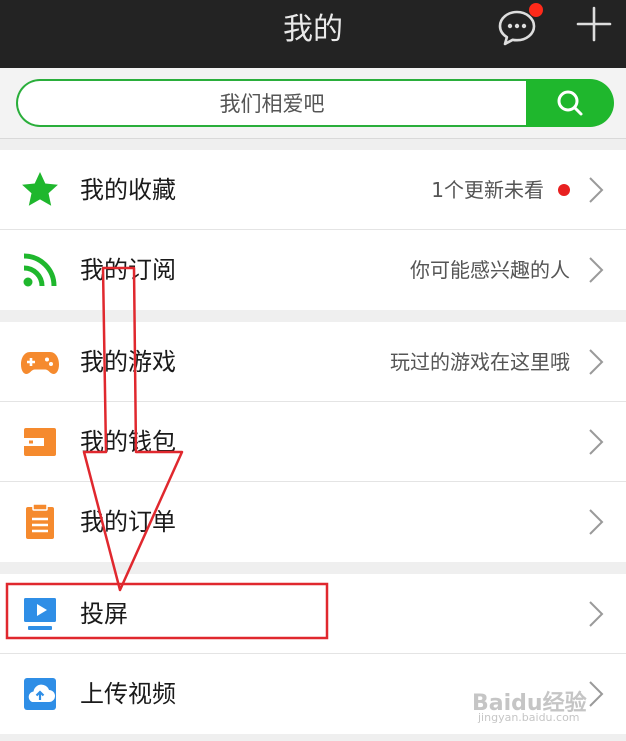  I want to click on menu-label: 我的游戏, so click(128, 362).